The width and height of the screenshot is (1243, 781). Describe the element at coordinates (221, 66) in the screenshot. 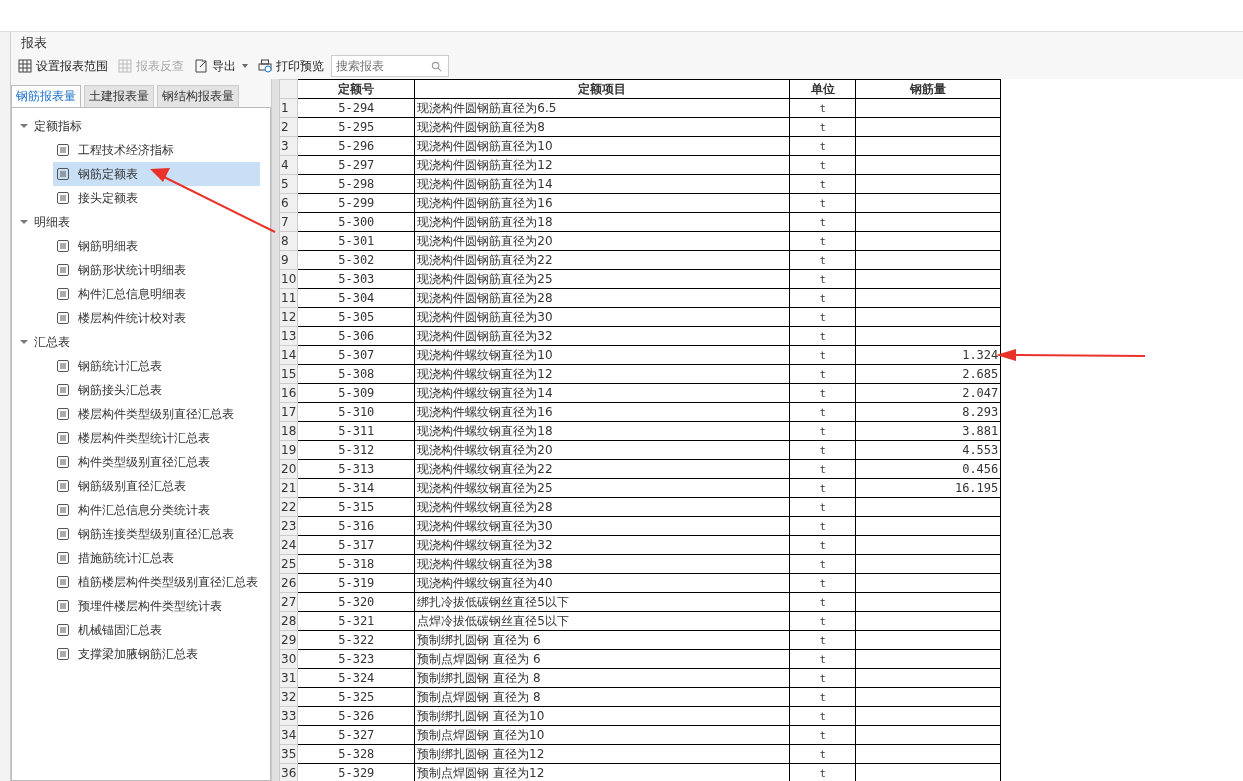

I see `toolbar-button: 导出` at that location.